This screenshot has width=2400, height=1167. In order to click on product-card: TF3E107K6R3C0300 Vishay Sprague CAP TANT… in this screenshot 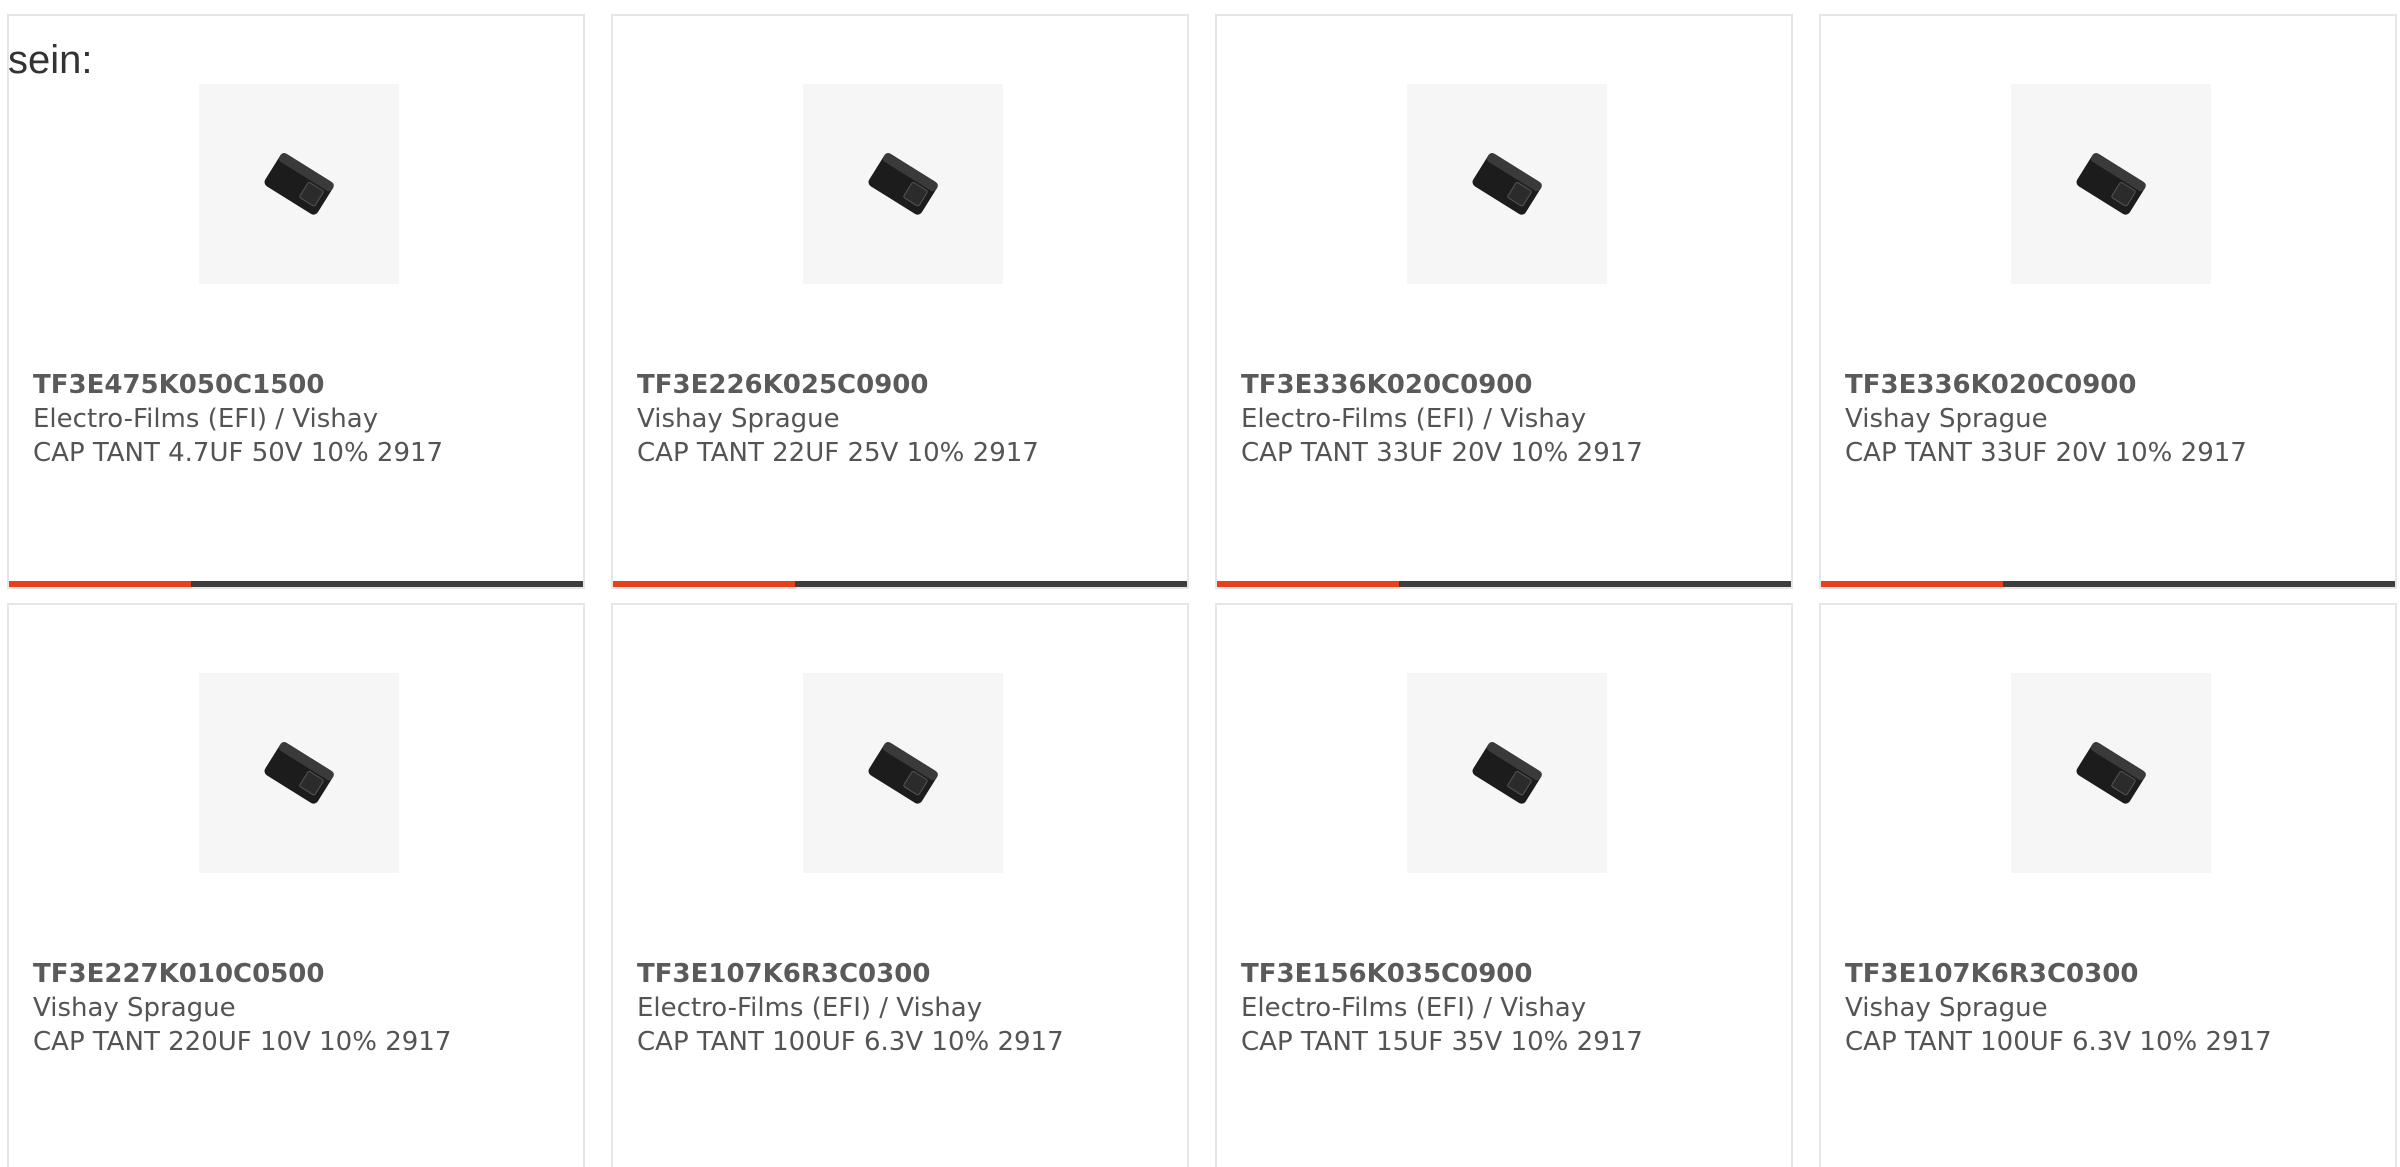, I will do `click(2108, 885)`.